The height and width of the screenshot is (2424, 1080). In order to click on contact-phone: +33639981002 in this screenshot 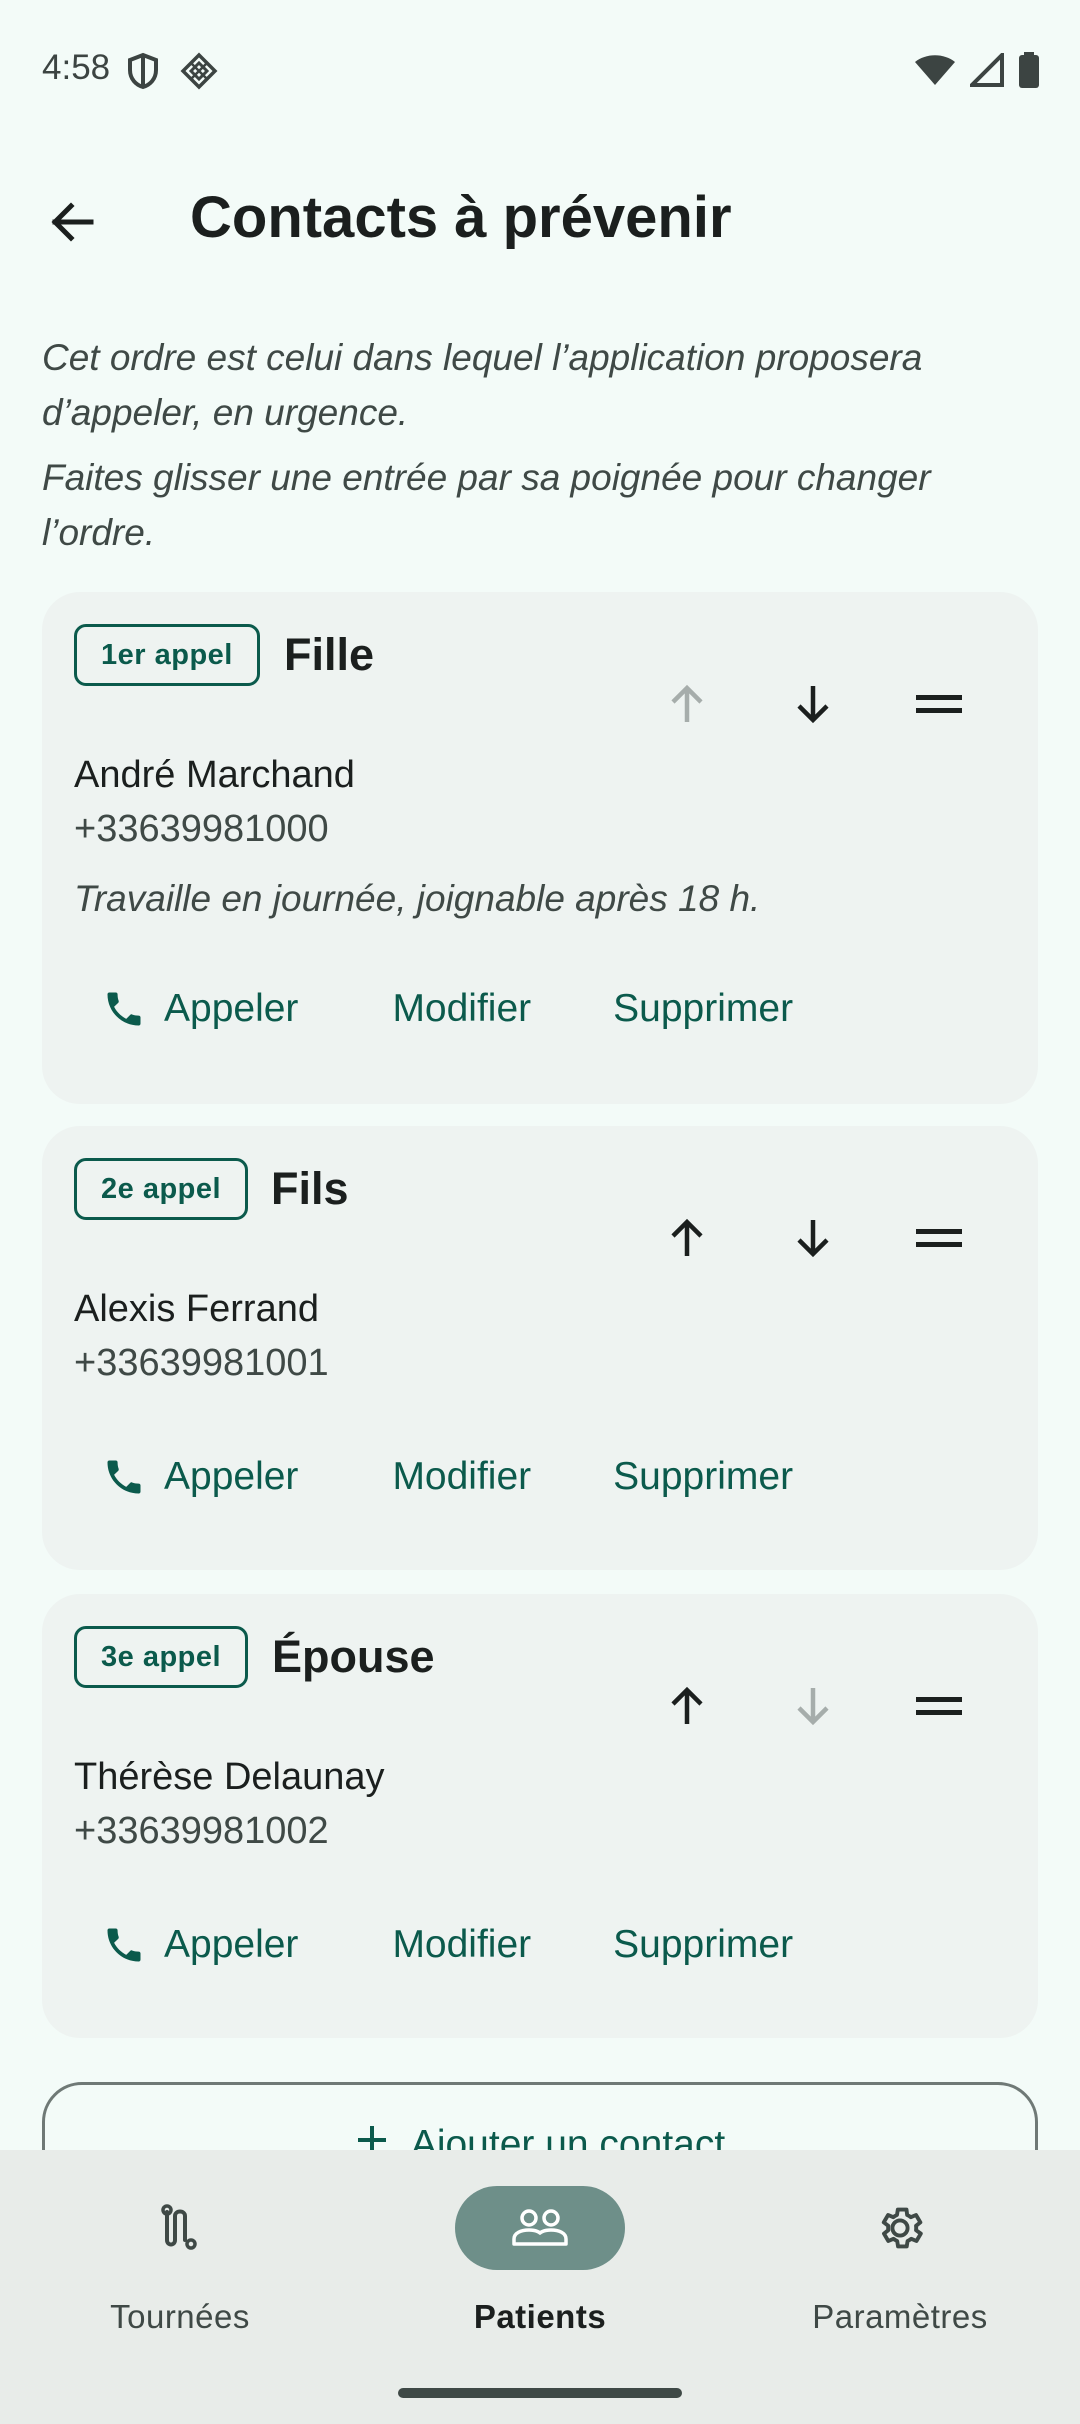, I will do `click(201, 1831)`.